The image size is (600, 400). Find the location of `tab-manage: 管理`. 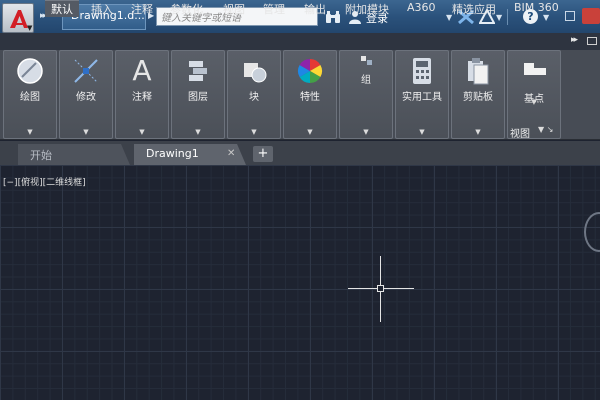

tab-manage: 管理 is located at coordinates (274, 9).